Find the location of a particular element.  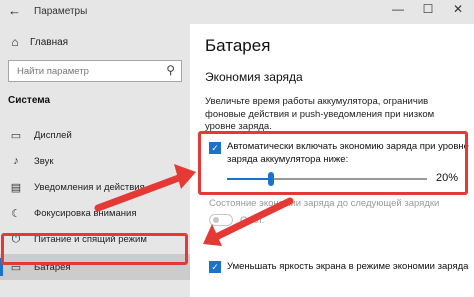

arrow-to-checkbox is located at coordinates (145, 188).